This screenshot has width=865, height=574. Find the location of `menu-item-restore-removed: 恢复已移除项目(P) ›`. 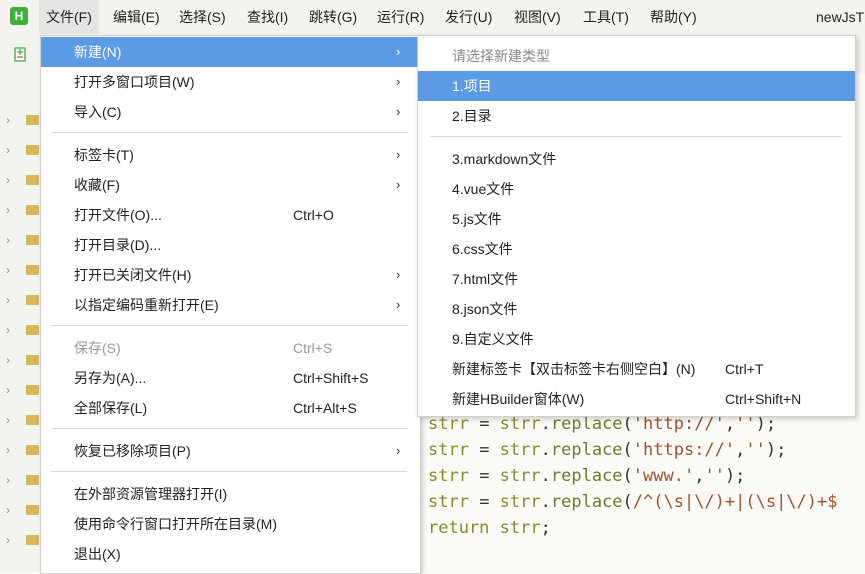

menu-item-restore-removed: 恢复已移除项目(P) › is located at coordinates (230, 451).